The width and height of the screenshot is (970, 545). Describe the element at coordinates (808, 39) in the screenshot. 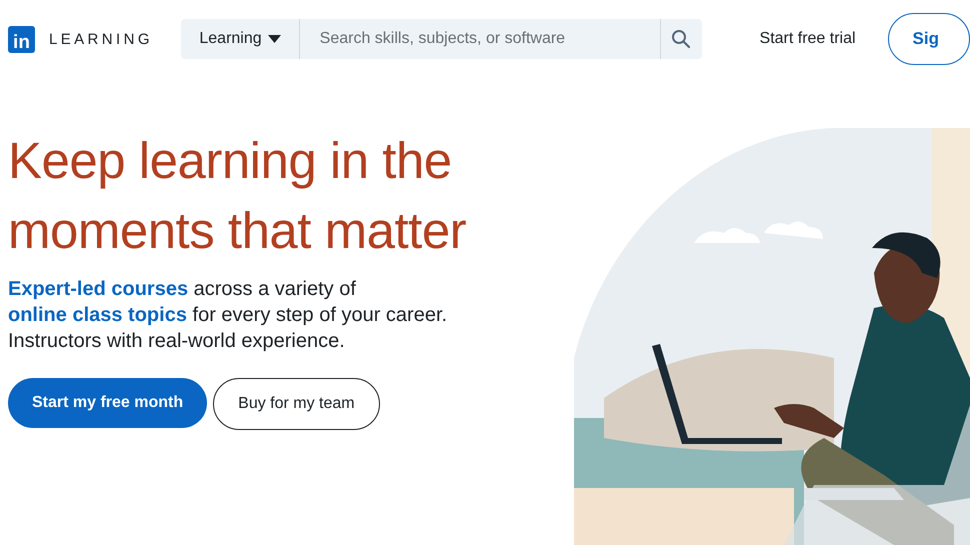

I see `start-trial-link: Start free trial` at that location.